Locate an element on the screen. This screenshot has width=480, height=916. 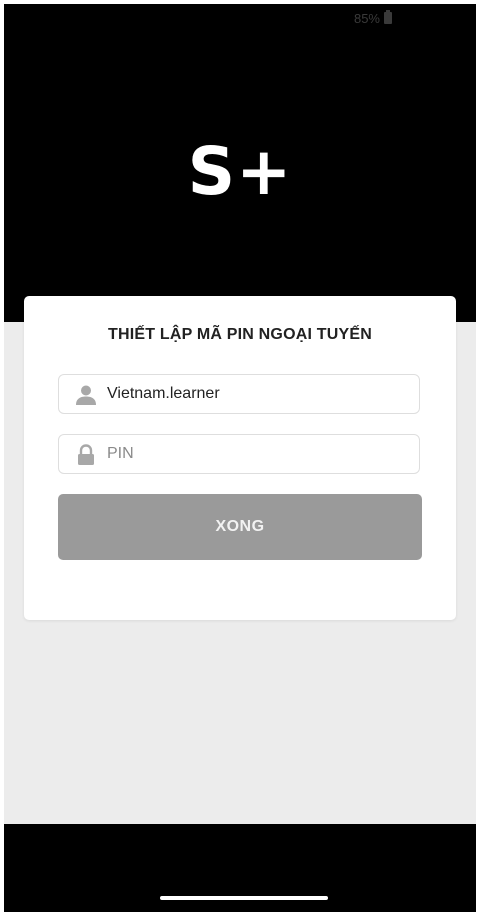
battery-icon is located at coordinates (388, 17).